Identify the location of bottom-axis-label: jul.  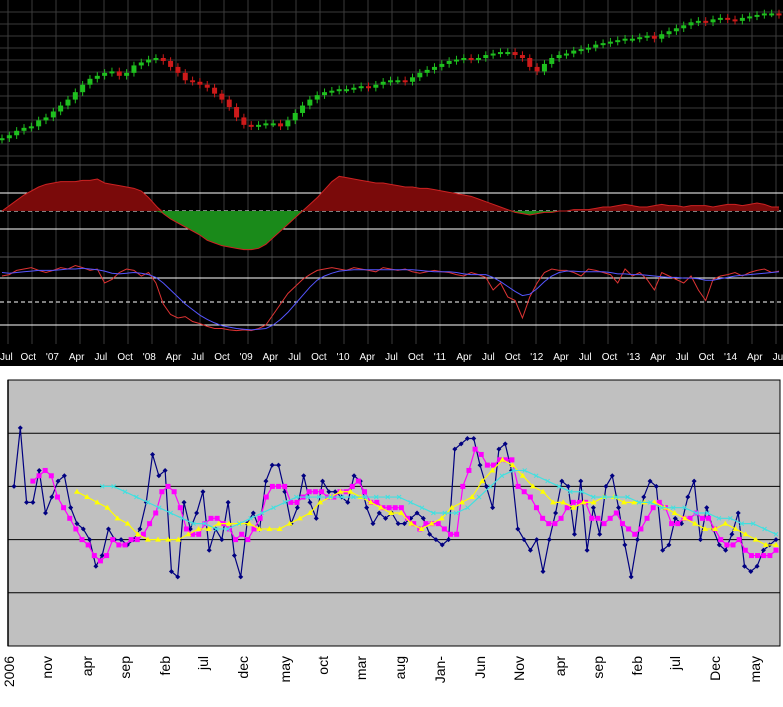
(203, 663).